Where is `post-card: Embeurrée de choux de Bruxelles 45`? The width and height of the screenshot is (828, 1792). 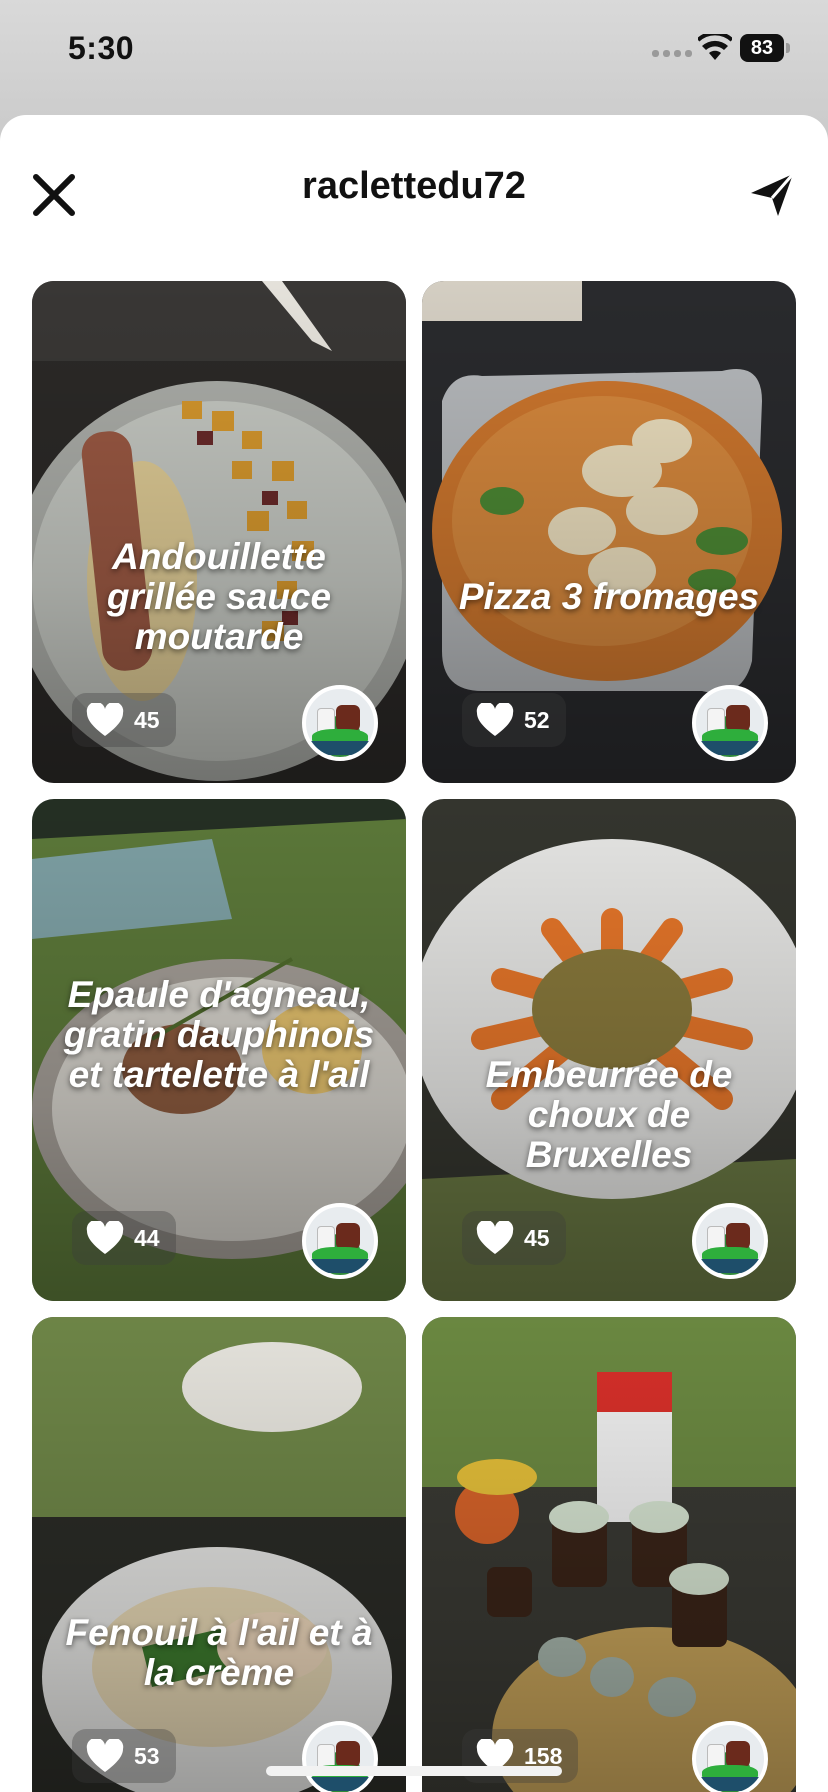 post-card: Embeurrée de choux de Bruxelles 45 is located at coordinates (609, 1050).